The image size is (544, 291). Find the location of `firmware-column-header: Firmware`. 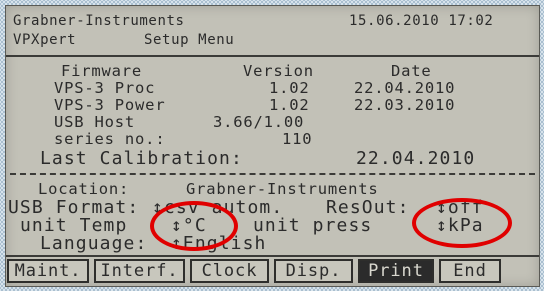

firmware-column-header: Firmware is located at coordinates (102, 71).